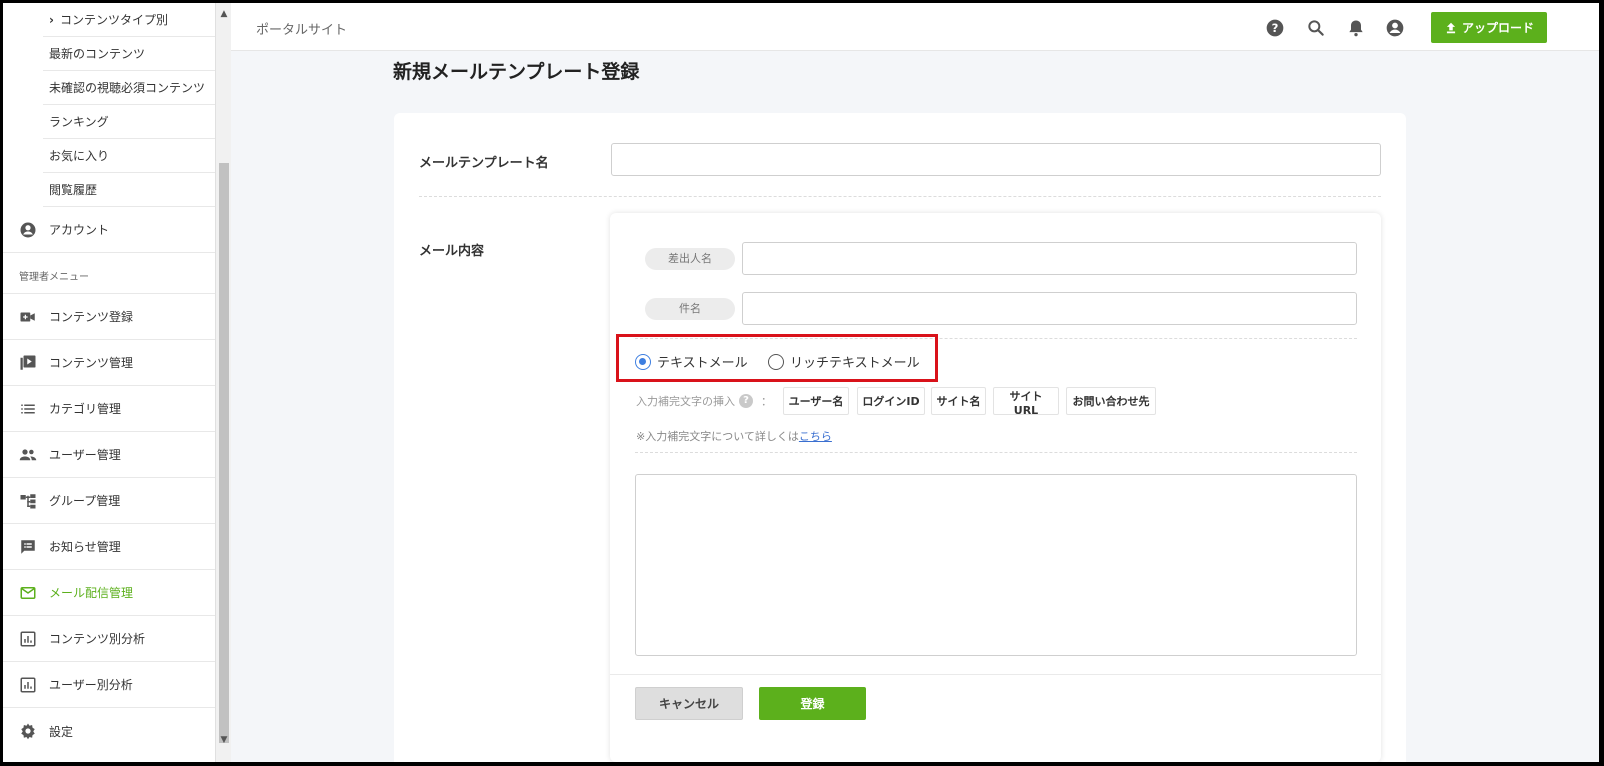 The width and height of the screenshot is (1604, 766). I want to click on sidebar-item-account: アカウント, so click(109, 230).